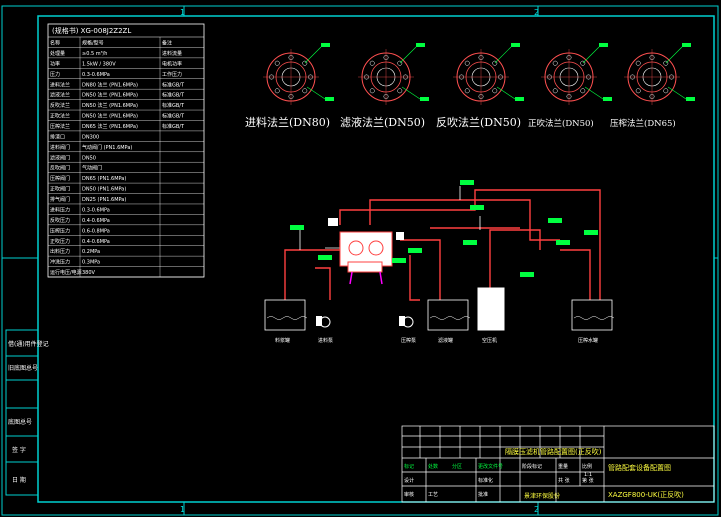  What do you see at coordinates (19, 450) in the screenshot?
I see `register-label: 签 字` at bounding box center [19, 450].